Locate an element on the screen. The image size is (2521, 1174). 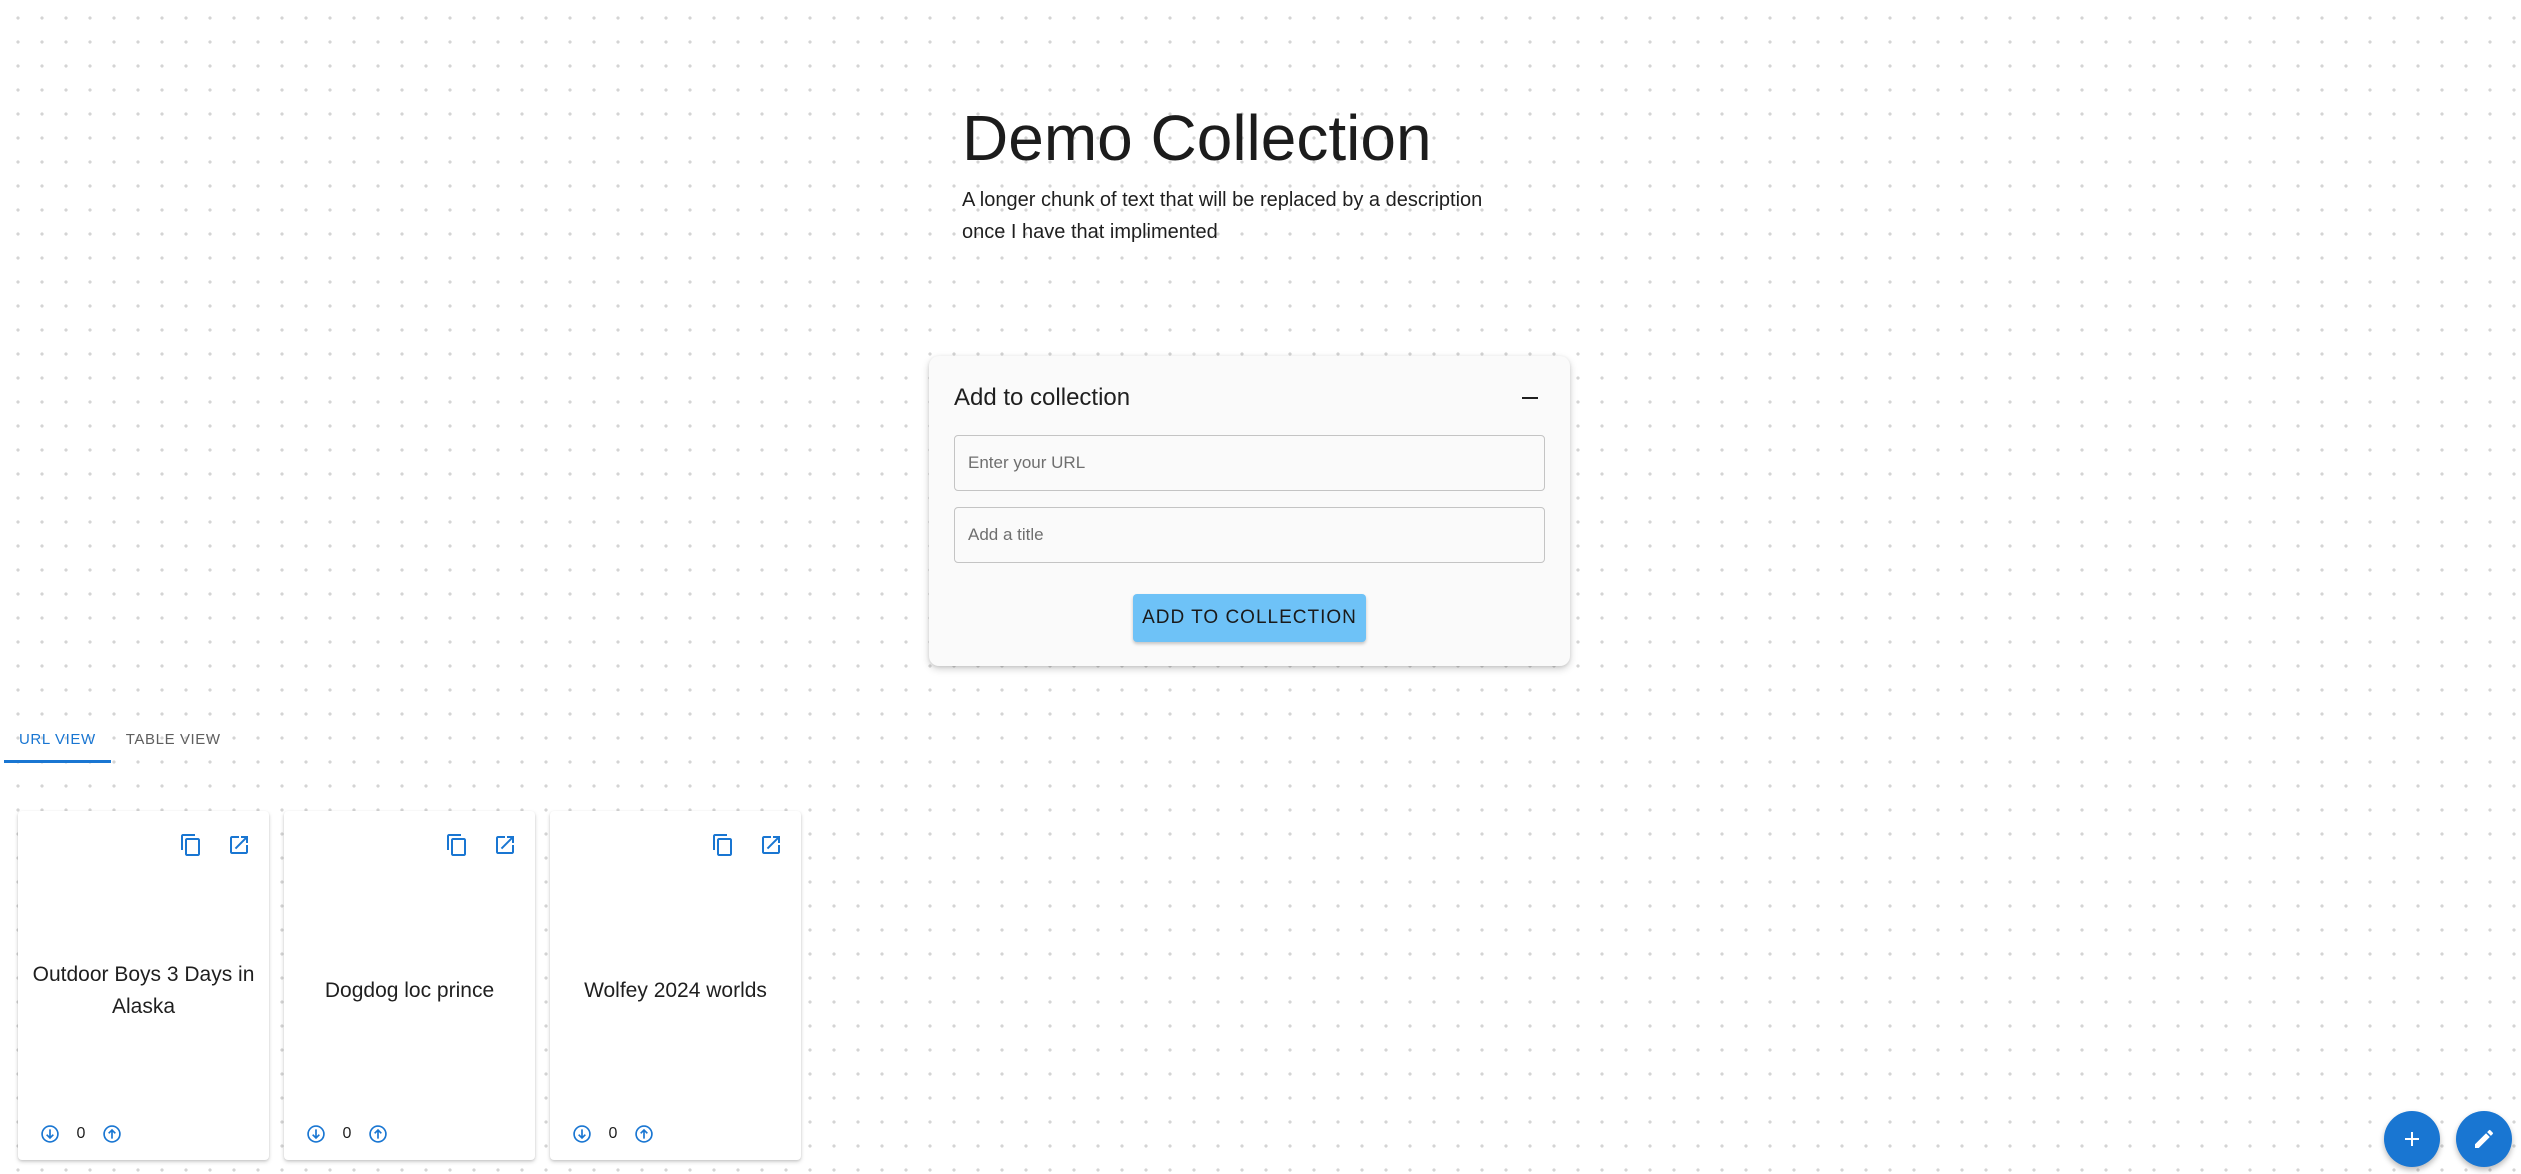
url-card: Dogdog loc prince 0 is located at coordinates (409, 985).